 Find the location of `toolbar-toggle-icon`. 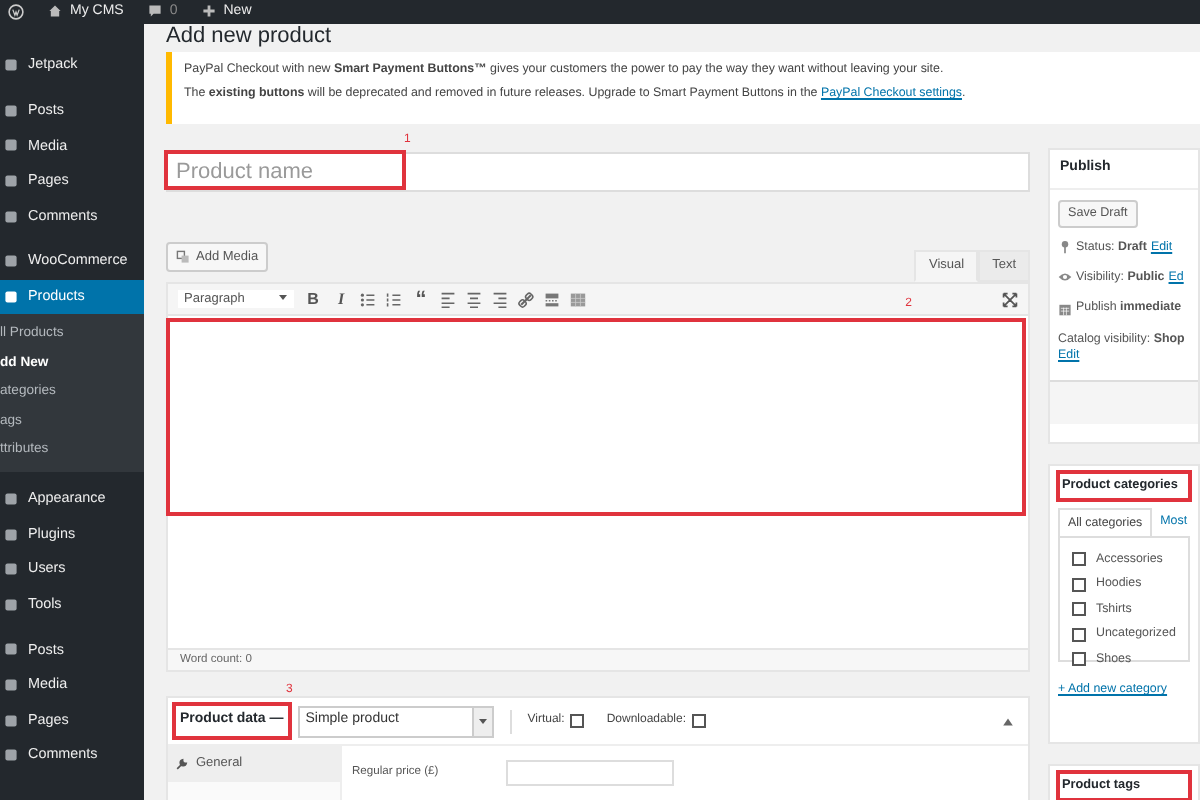

toolbar-toggle-icon is located at coordinates (578, 299).